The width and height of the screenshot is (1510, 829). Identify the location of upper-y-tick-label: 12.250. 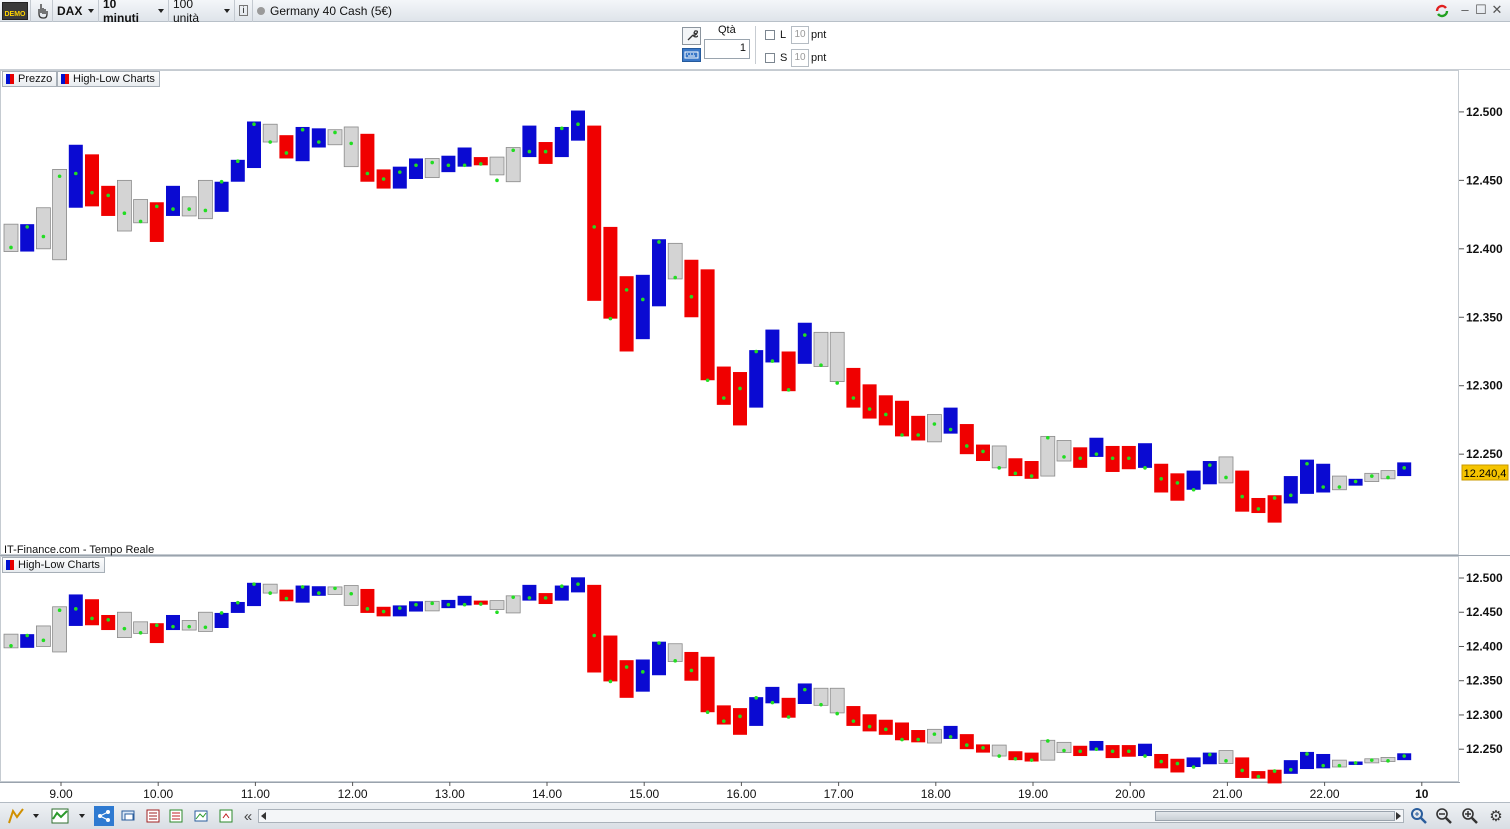
(1484, 454).